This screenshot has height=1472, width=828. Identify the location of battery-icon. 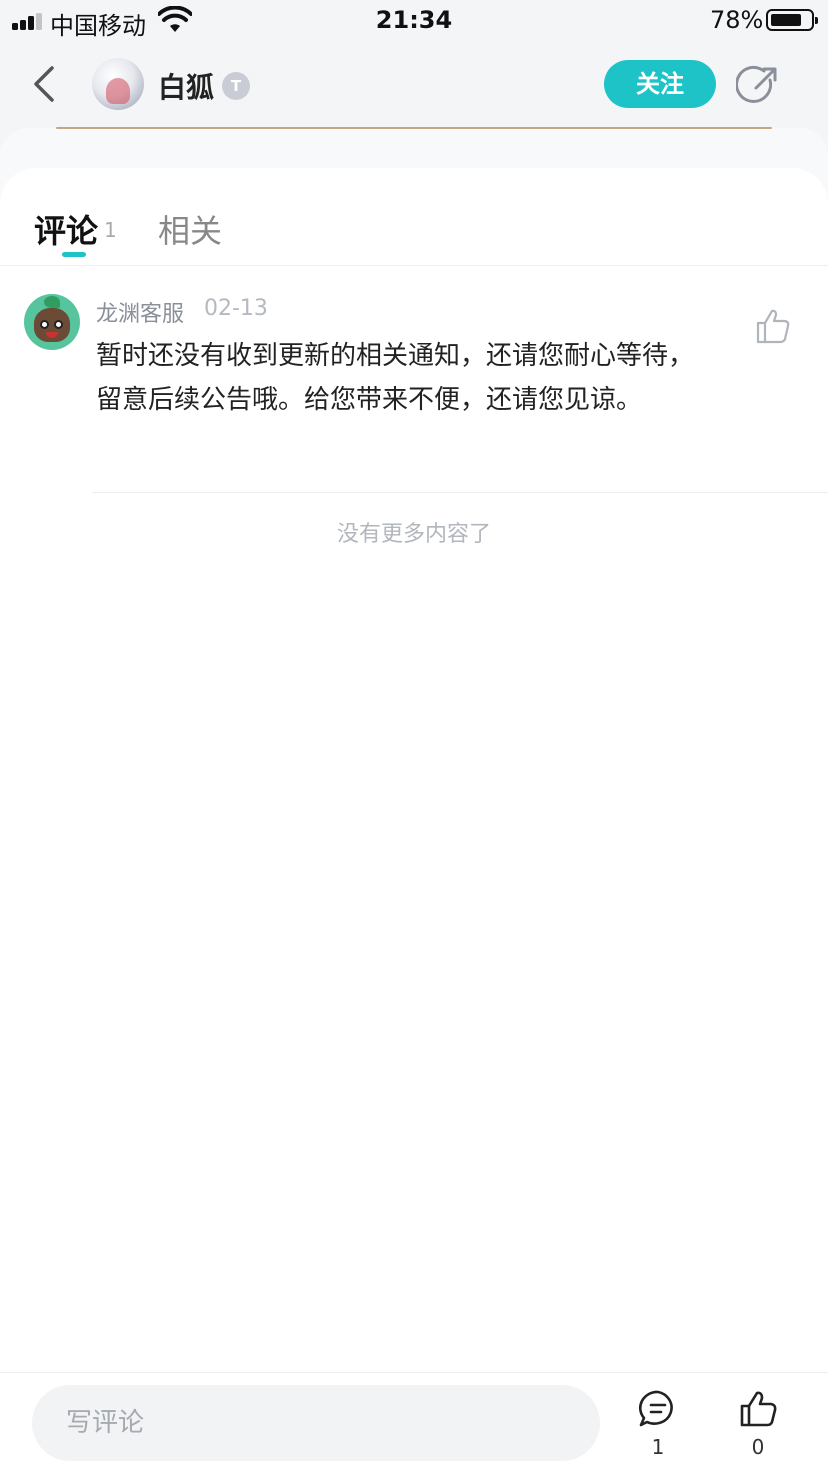
(792, 20).